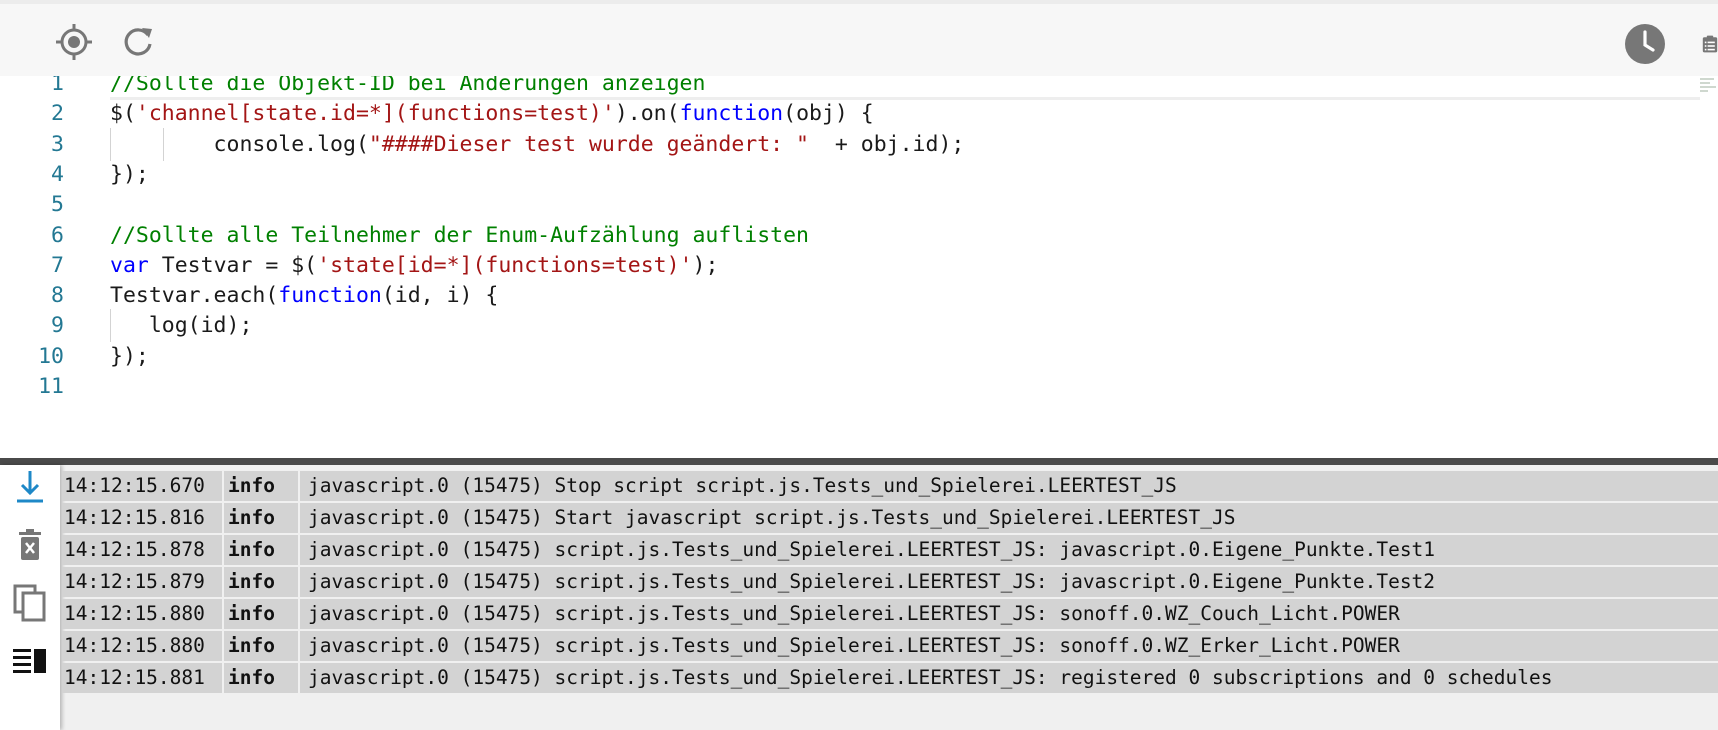 Image resolution: width=1718 pixels, height=730 pixels. Describe the element at coordinates (30, 545) in the screenshot. I see `clear-log-icon` at that location.